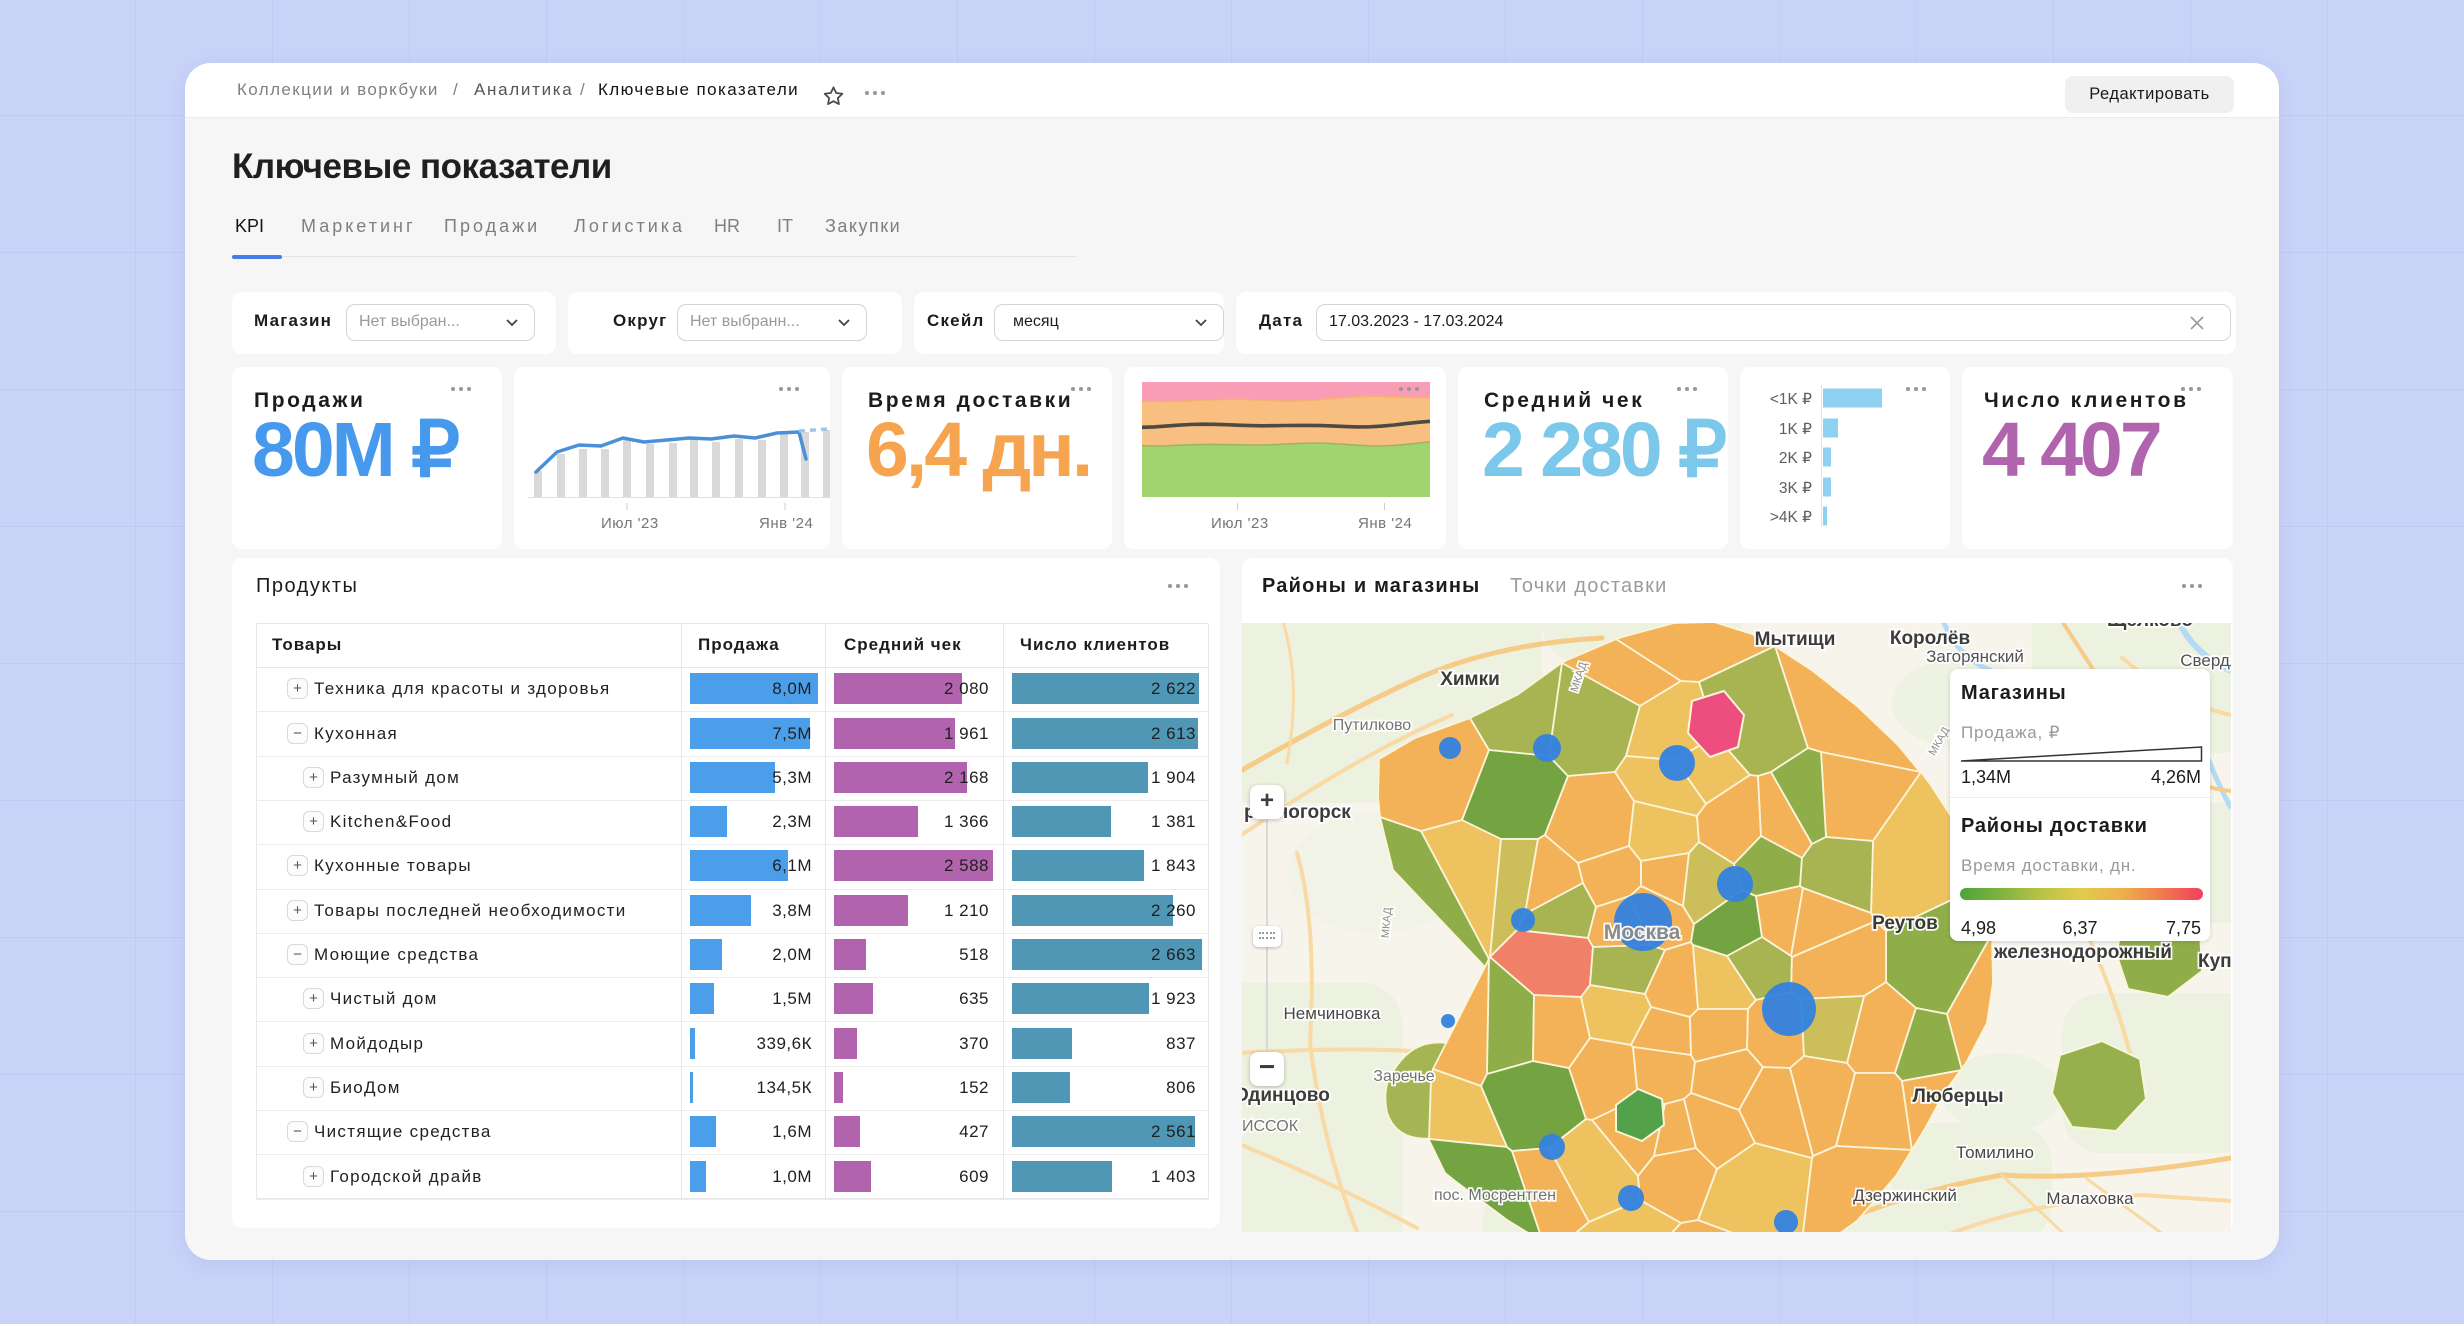 The height and width of the screenshot is (1324, 2464). Describe the element at coordinates (1795, 639) in the screenshot. I see `svg-text: Мытищи` at that location.